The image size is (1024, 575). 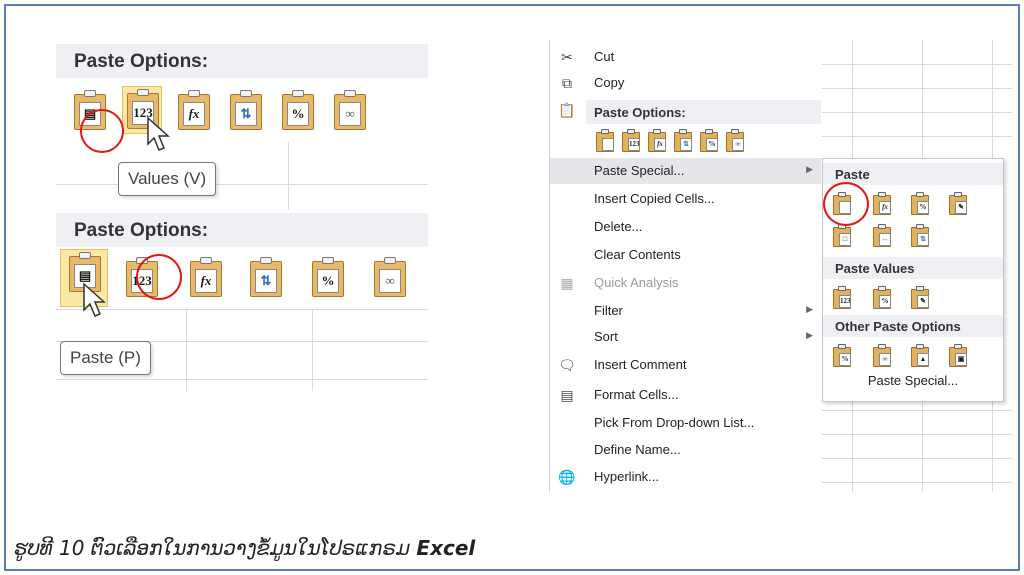 What do you see at coordinates (685, 57) in the screenshot?
I see `menu-item-cut: ✂ Cut` at bounding box center [685, 57].